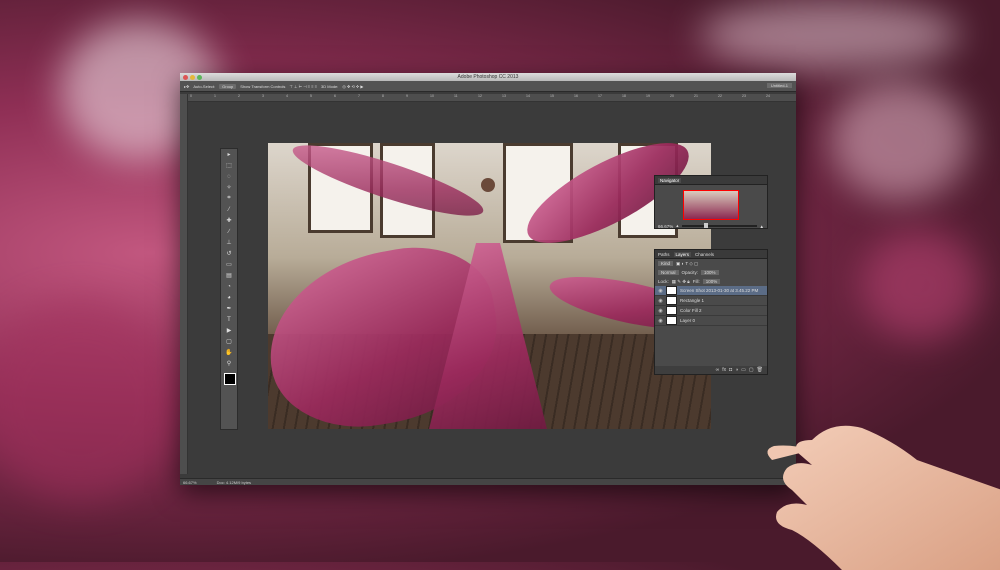 This screenshot has width=1000, height=570. I want to click on ruler-tick: 18, so click(624, 96).